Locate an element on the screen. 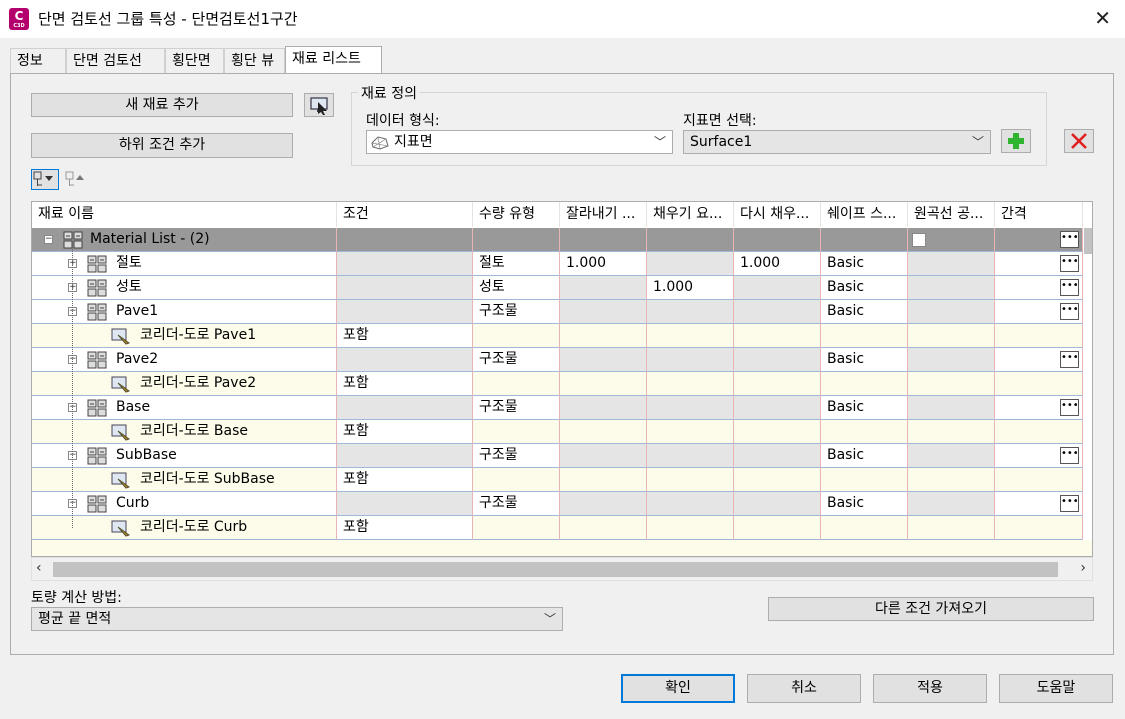  material-row: 절토 1.000 1.000 Basic + 절토 ••• is located at coordinates (562, 264).